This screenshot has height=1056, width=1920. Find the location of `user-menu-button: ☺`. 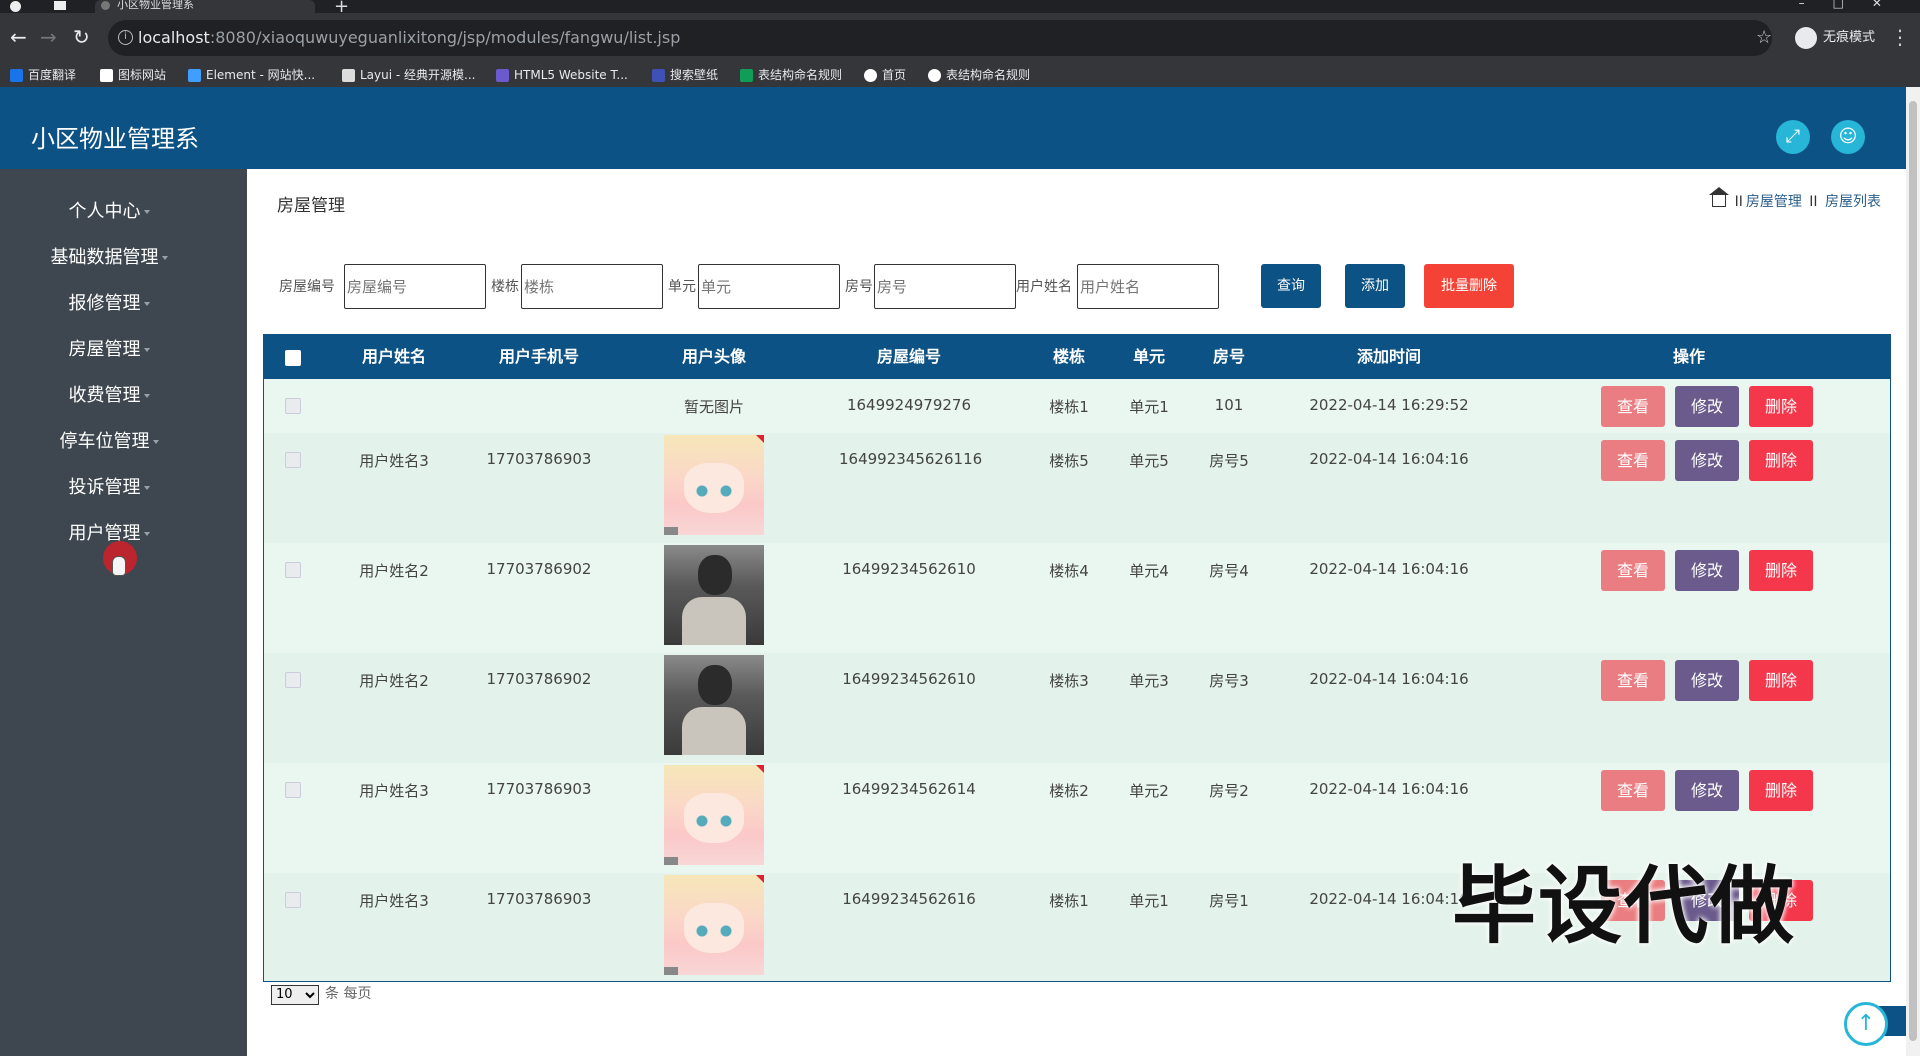

user-menu-button: ☺ is located at coordinates (1848, 137).